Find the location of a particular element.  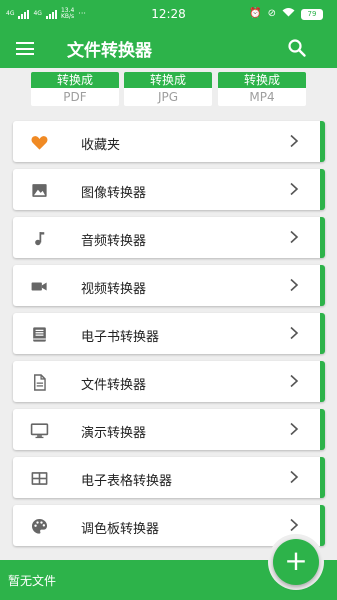

book-icon is located at coordinates (39, 334).